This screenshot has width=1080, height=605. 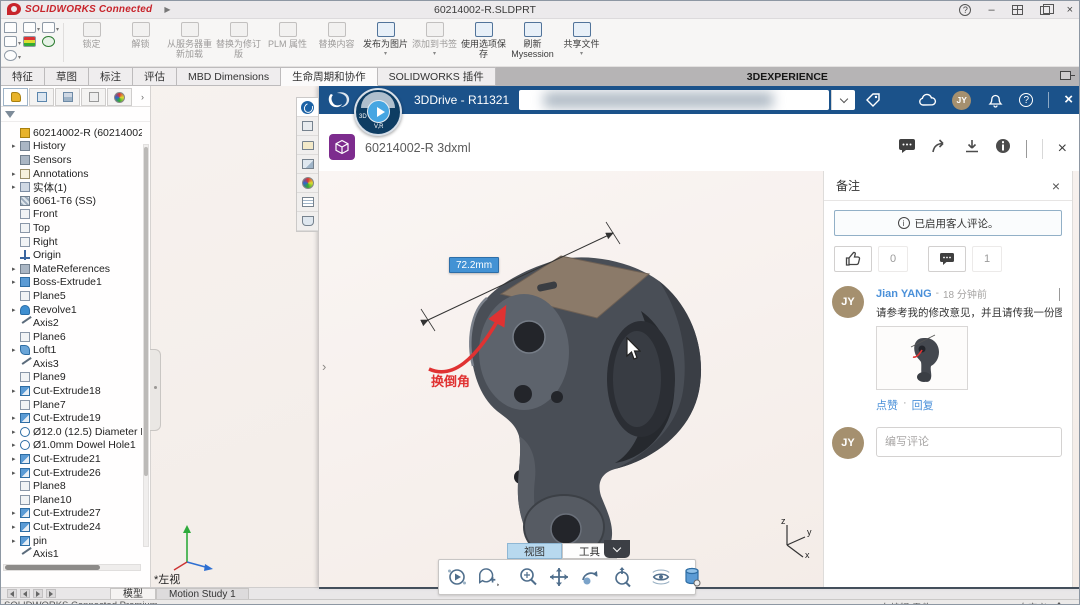 What do you see at coordinates (144, 97) in the screenshot?
I see `tabs-overflow-icon: ›` at bounding box center [144, 97].